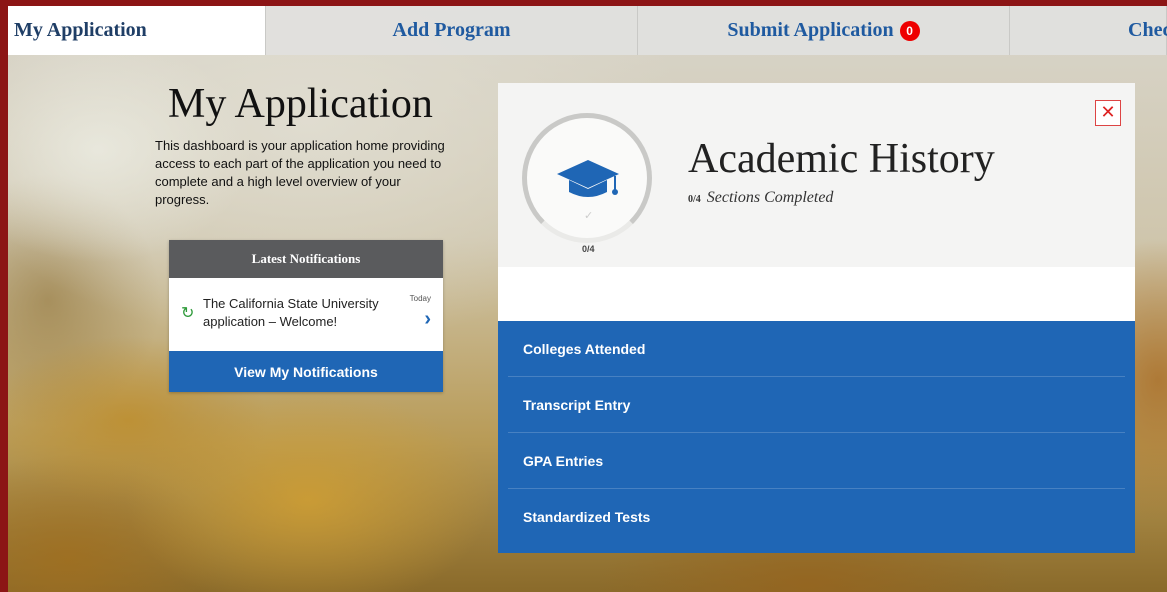 The width and height of the screenshot is (1167, 592). Describe the element at coordinates (770, 197) in the screenshot. I see `progress-text: Sections Completed` at that location.